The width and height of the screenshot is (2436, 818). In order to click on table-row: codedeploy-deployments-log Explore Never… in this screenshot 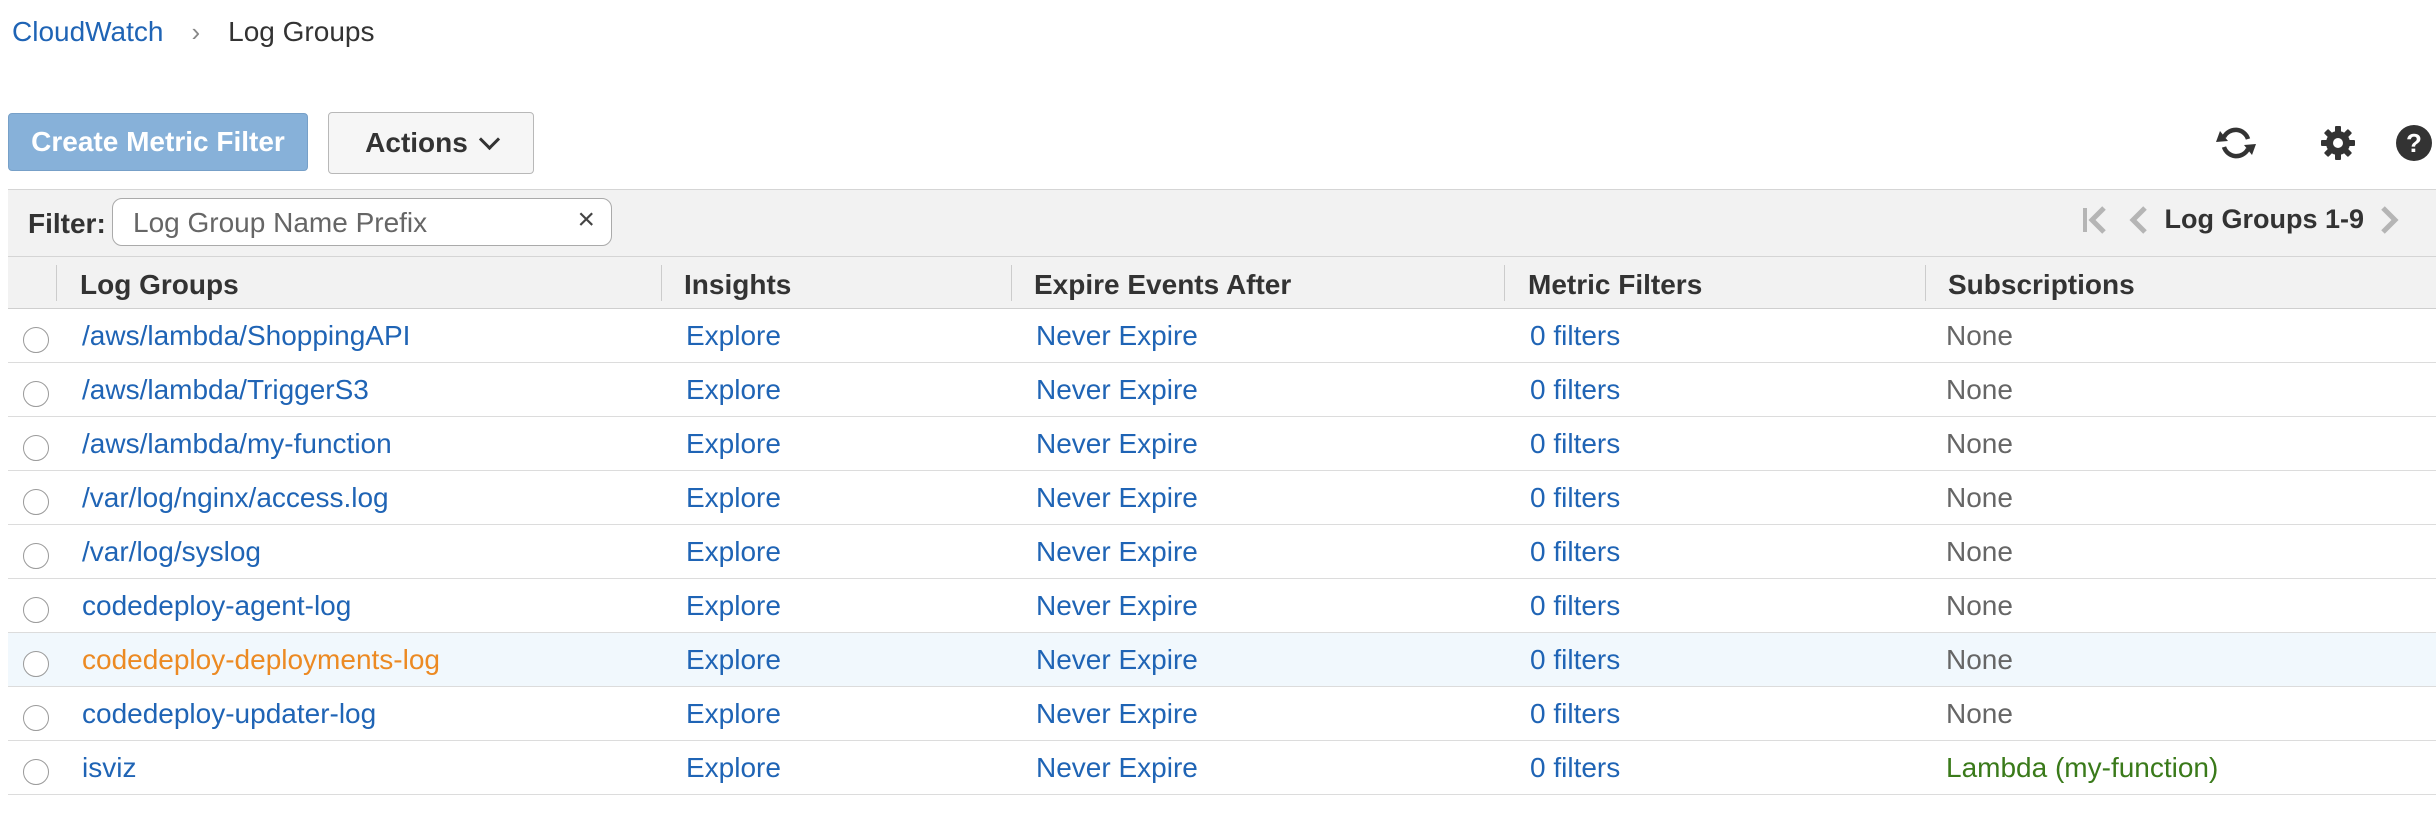, I will do `click(1222, 660)`.